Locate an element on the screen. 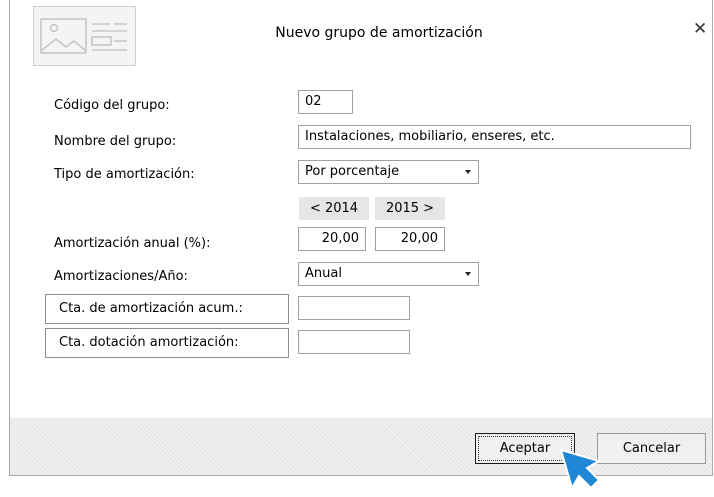 The height and width of the screenshot is (497, 714). anual-2015-input: 20,00 is located at coordinates (410, 239).